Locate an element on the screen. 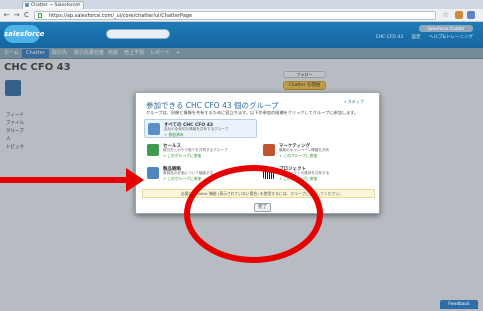 The width and height of the screenshot is (483, 311). forward-icon: → is located at coordinates (16, 15).